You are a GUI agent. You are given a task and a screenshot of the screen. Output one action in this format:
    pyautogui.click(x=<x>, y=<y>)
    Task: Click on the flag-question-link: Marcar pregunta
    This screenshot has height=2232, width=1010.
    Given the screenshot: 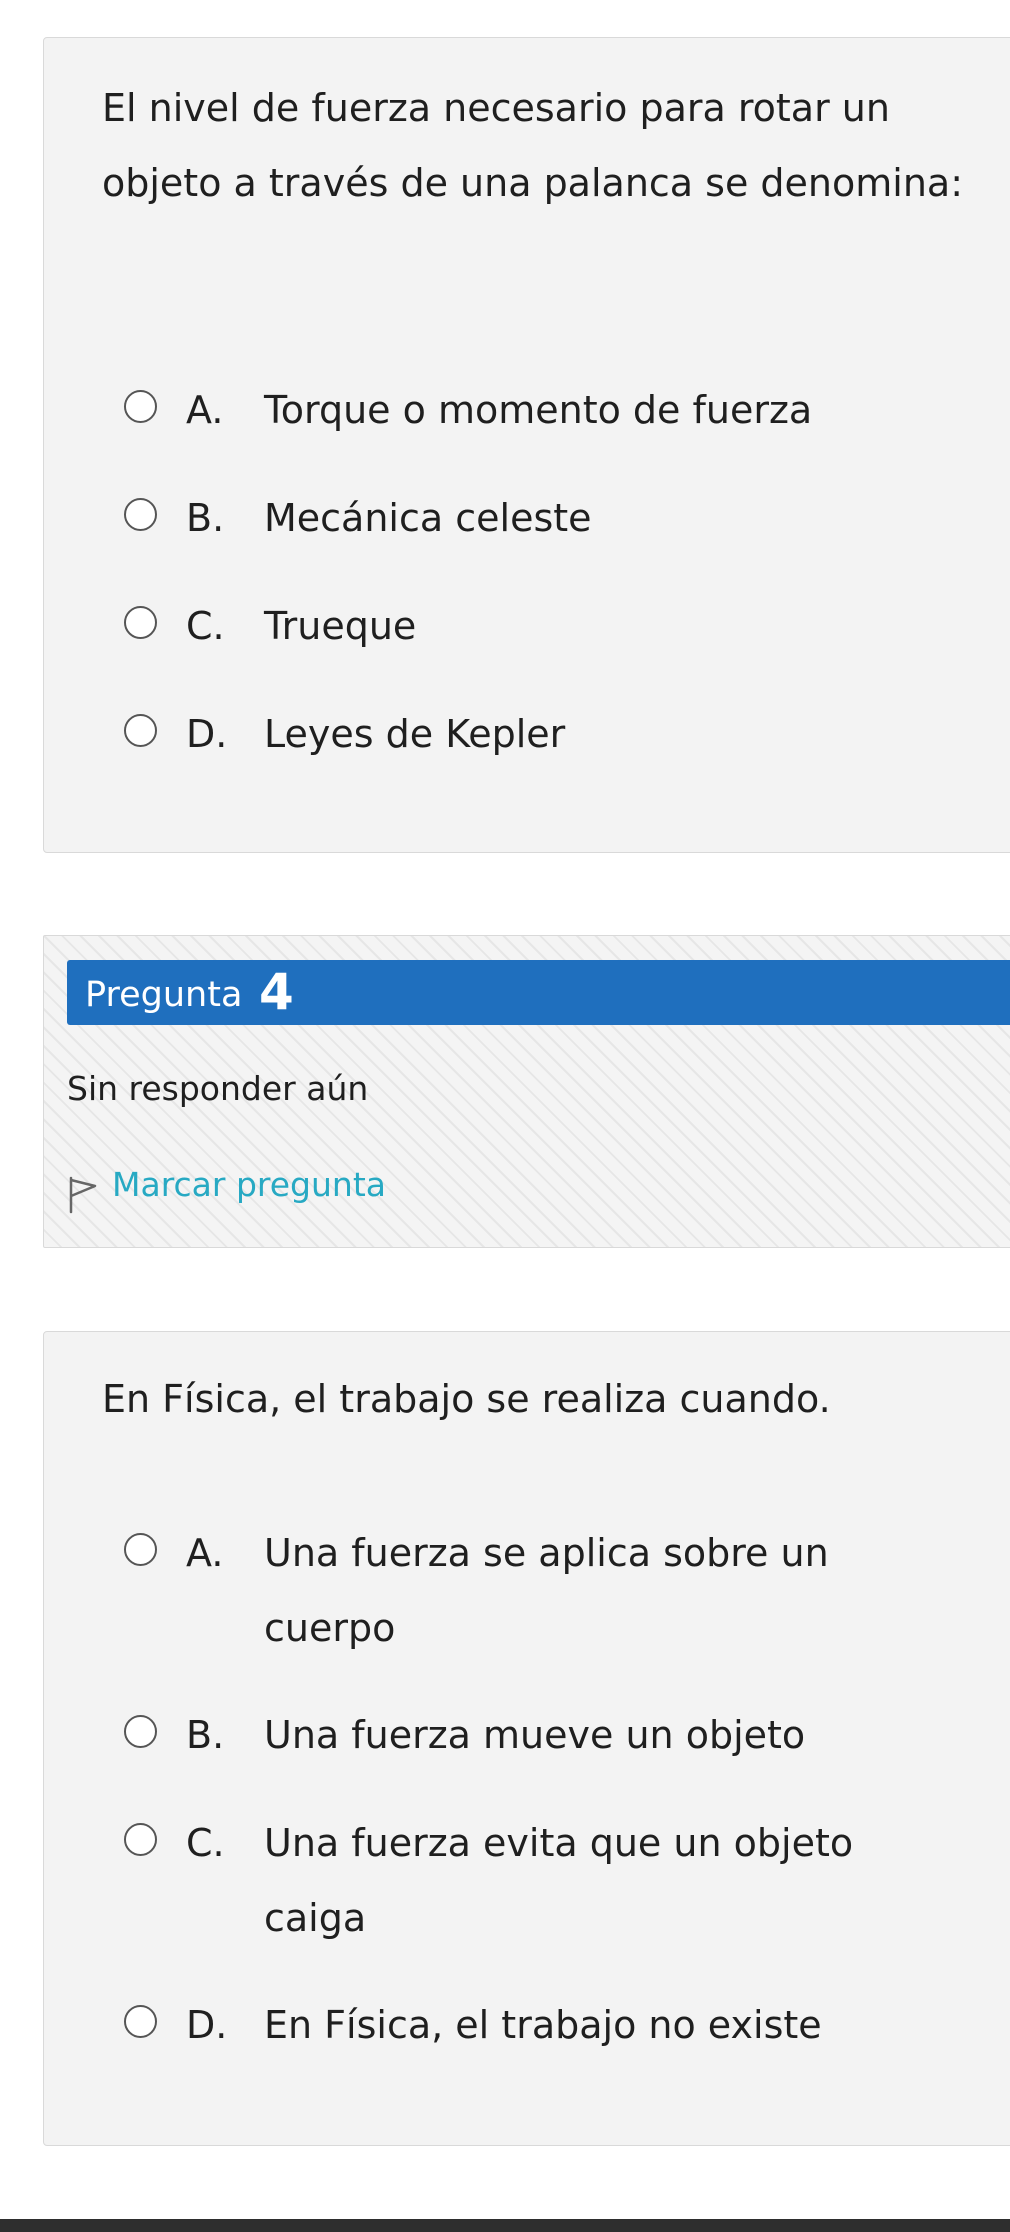 What is the action you would take?
    pyautogui.click(x=227, y=1190)
    